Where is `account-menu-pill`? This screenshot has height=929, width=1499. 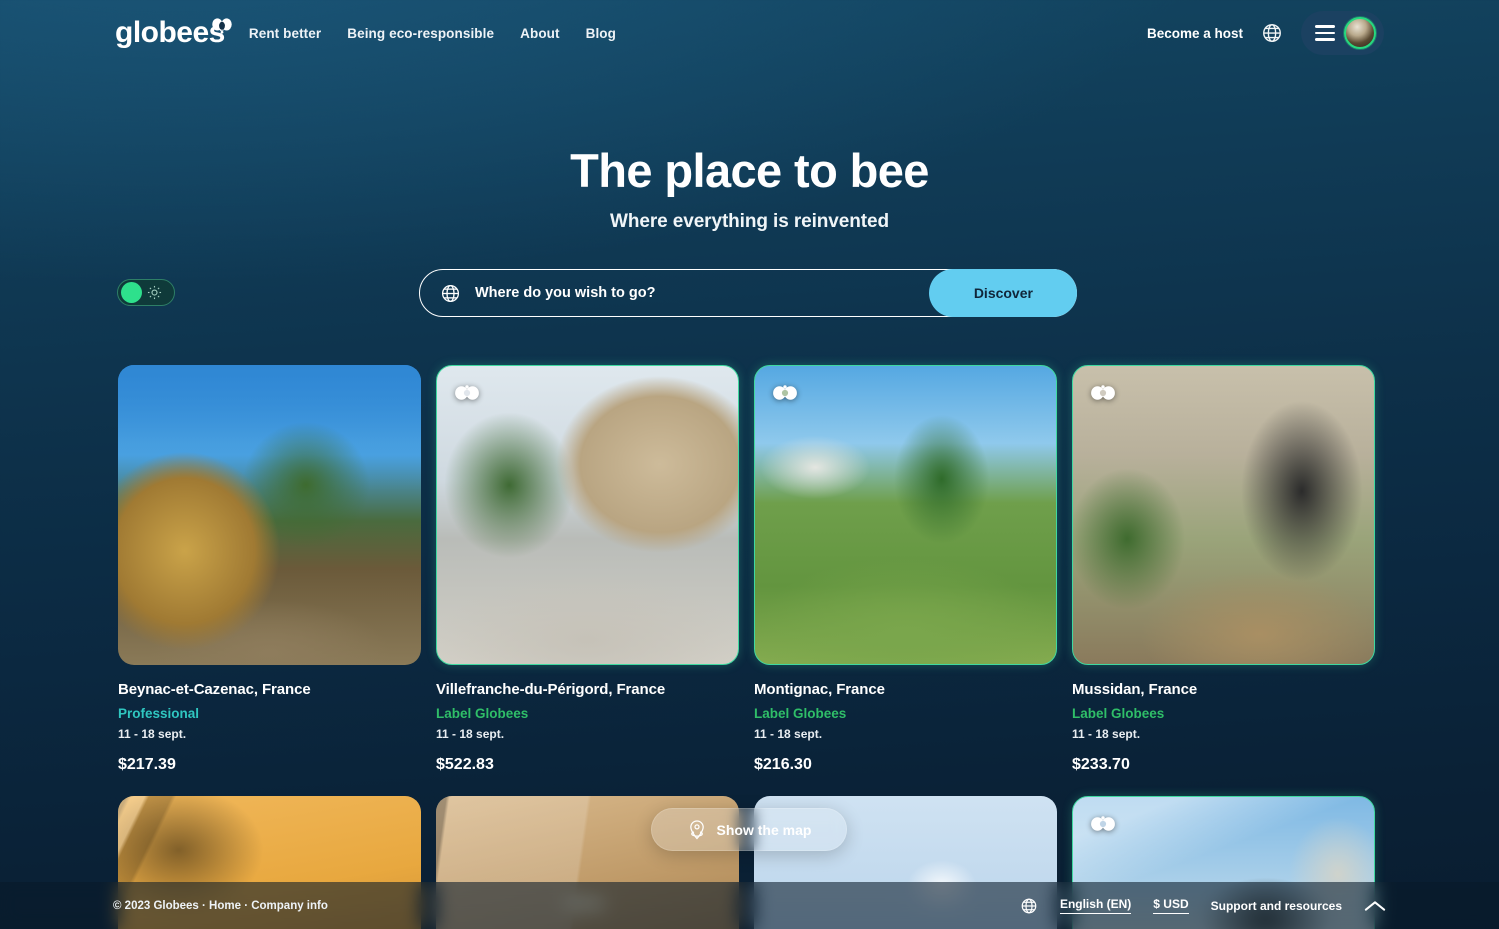
account-menu-pill is located at coordinates (1342, 33).